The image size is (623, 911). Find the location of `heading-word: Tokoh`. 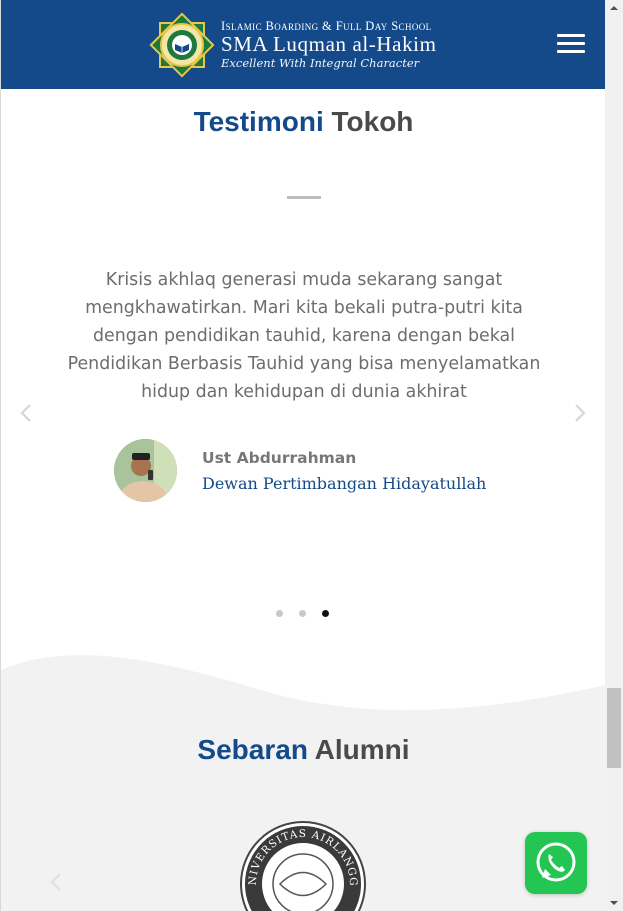

heading-word: Tokoh is located at coordinates (372, 121).